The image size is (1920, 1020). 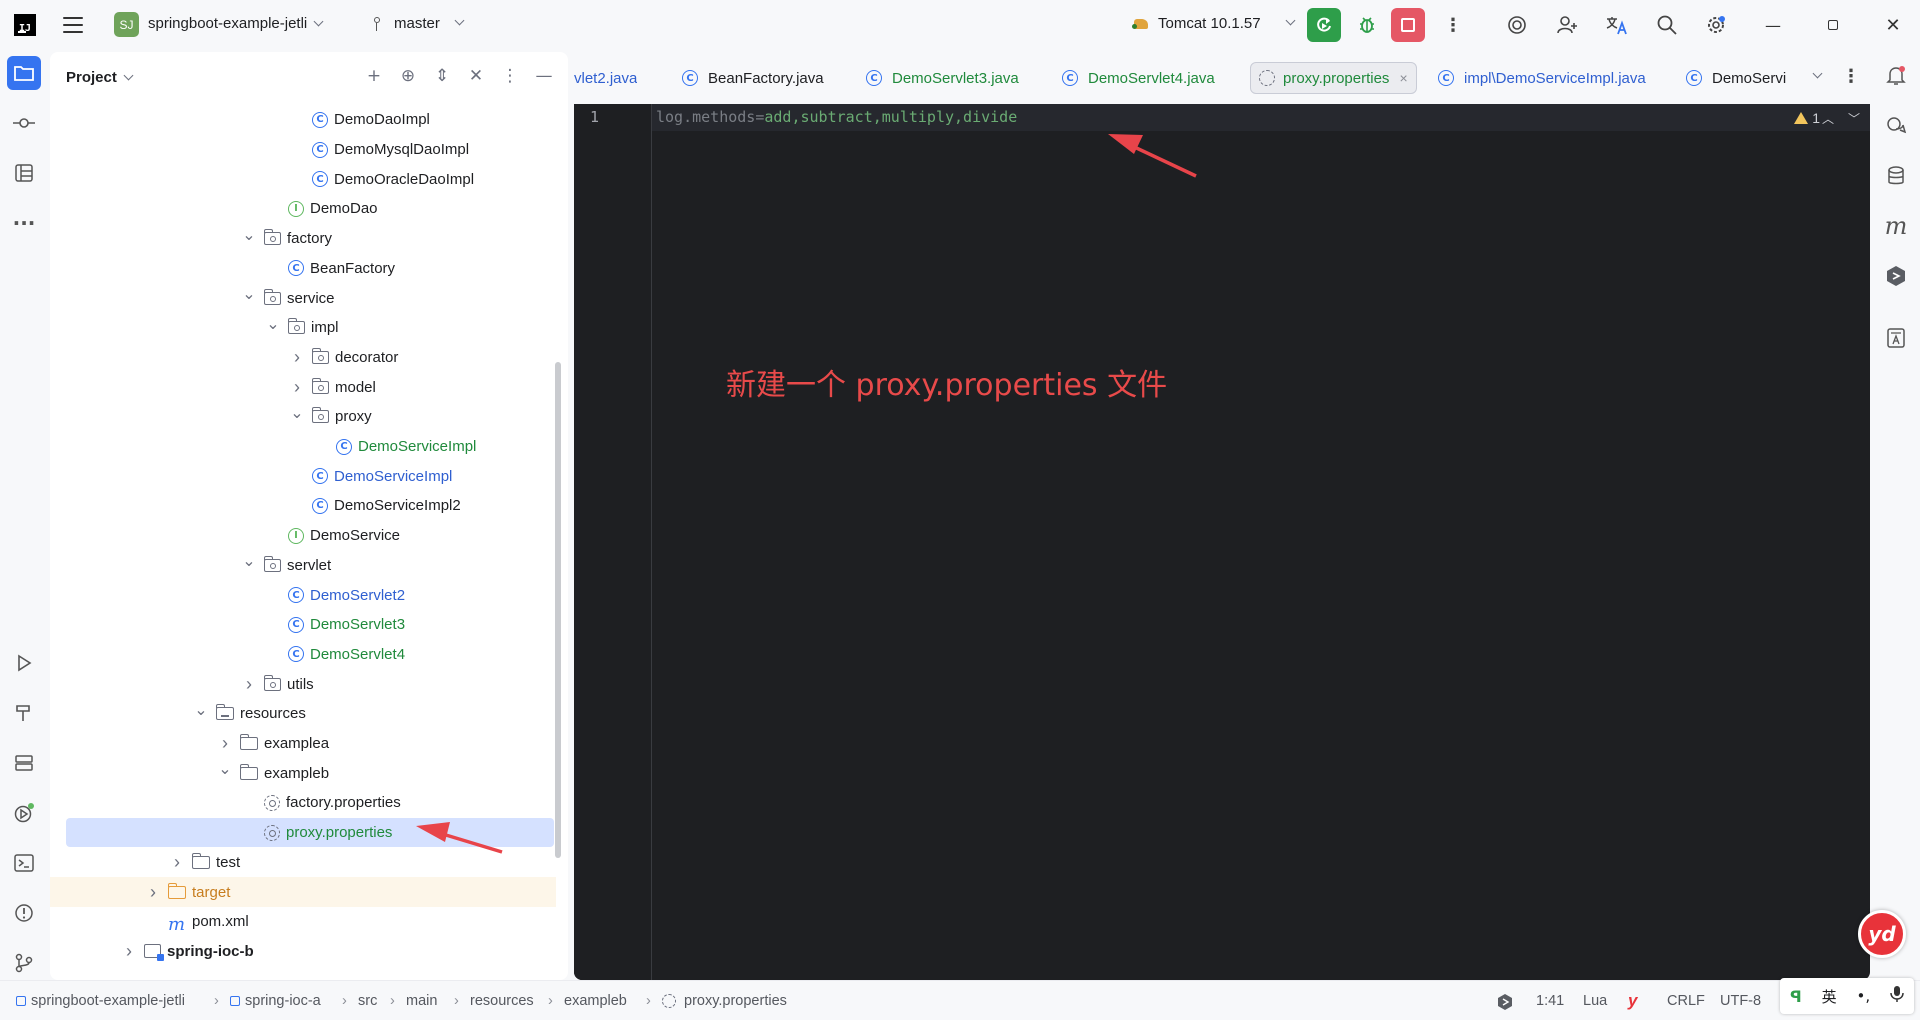 I want to click on tree-node: ⌄ service, so click(x=303, y=298).